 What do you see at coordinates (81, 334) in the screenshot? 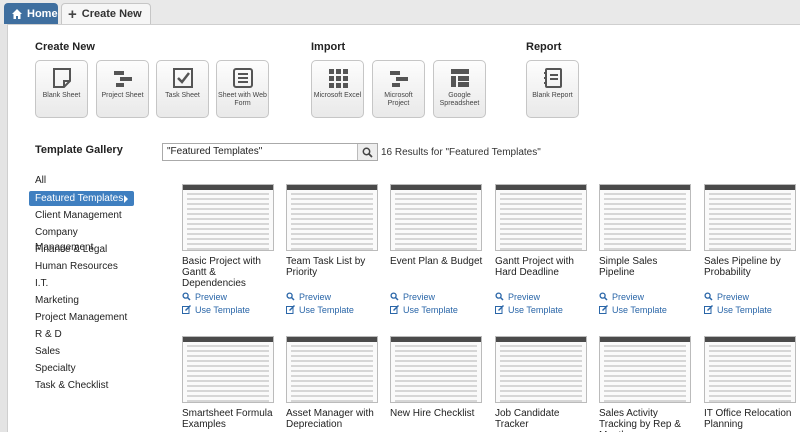
I see `category-item: R & D` at bounding box center [81, 334].